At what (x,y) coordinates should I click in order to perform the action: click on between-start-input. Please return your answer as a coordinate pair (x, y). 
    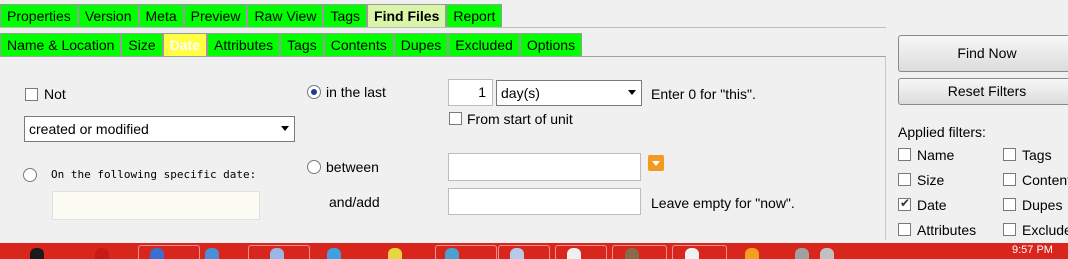
    Looking at the image, I should click on (544, 167).